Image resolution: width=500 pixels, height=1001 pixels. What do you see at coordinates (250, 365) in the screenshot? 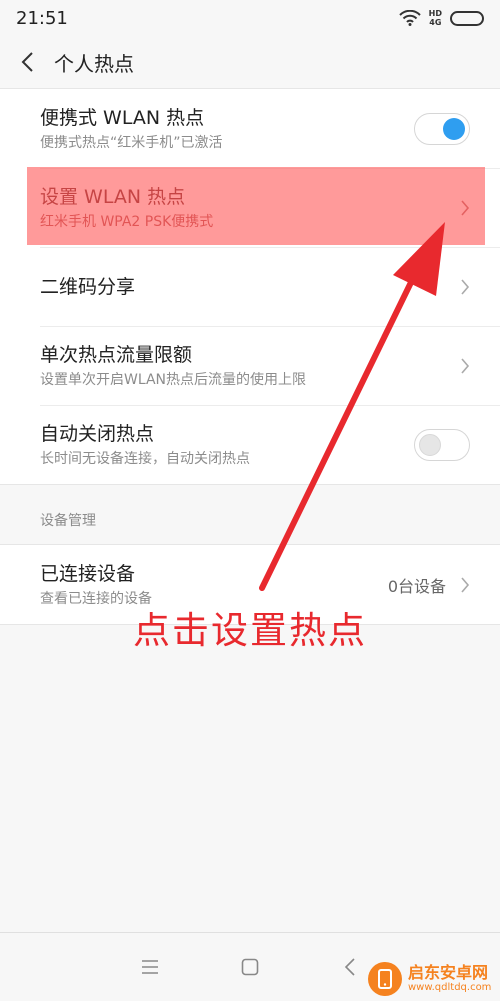
I see `setting-data-limit: 单次热点流量限额 设置单次开启WLAN热点后流量的使用上限` at bounding box center [250, 365].